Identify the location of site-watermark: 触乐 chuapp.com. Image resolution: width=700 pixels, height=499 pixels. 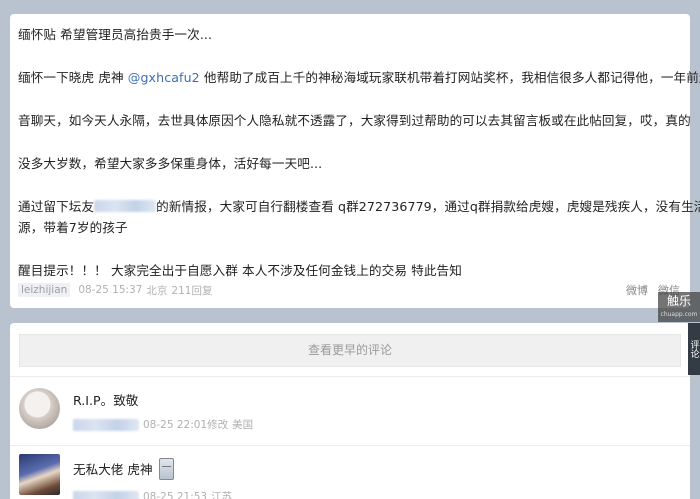
(679, 307).